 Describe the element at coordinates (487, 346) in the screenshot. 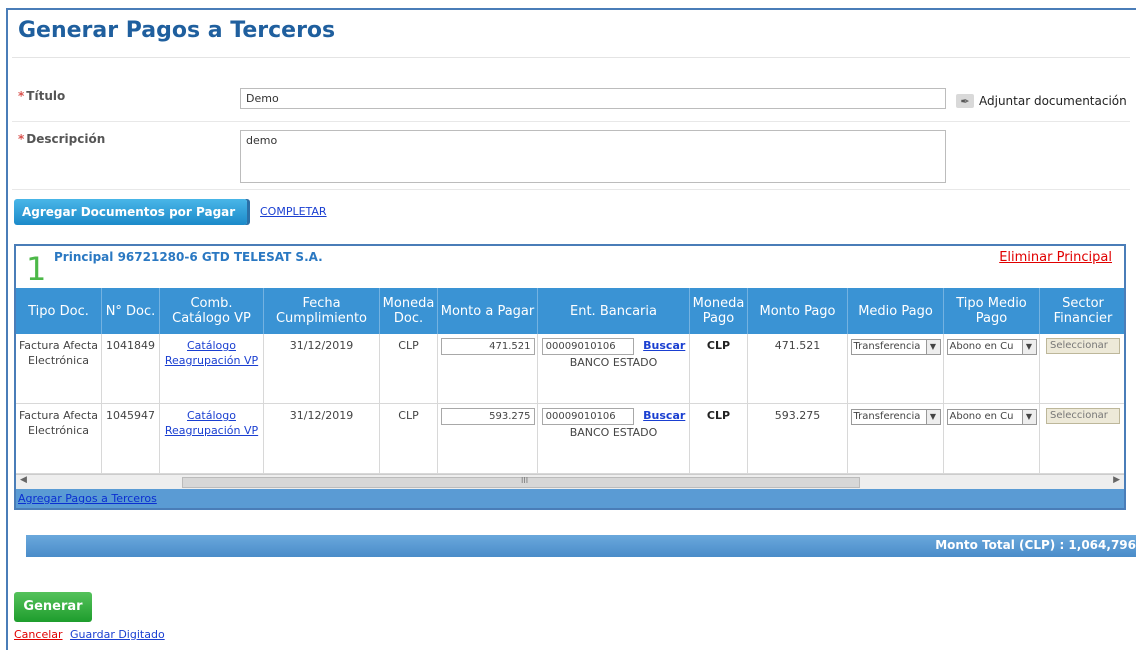

I see `monto-pagar-input: 471.521` at that location.